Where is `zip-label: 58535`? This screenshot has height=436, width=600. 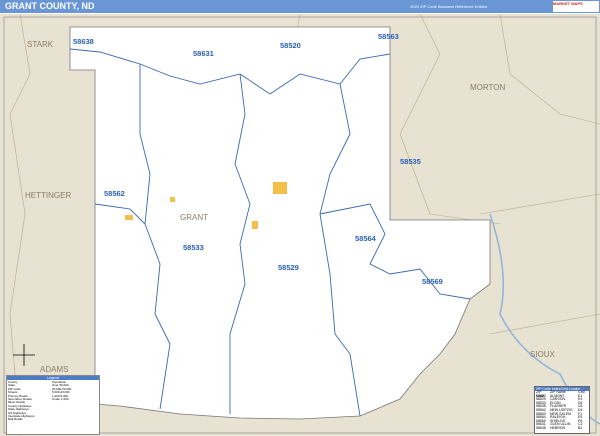 zip-label: 58535 is located at coordinates (410, 161).